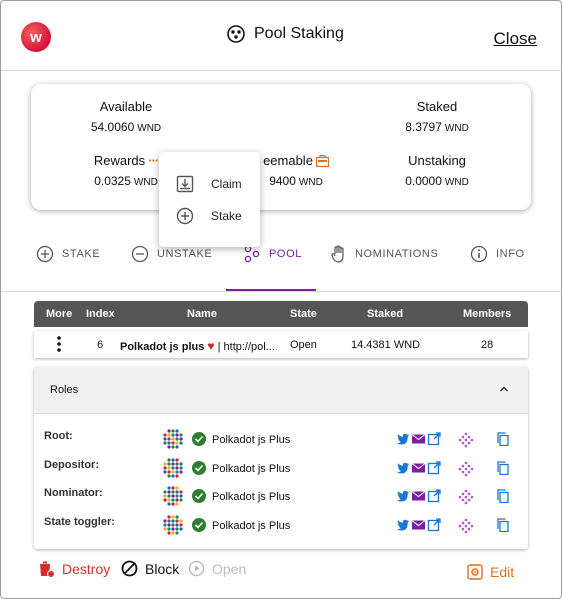 This screenshot has height=599, width=562. I want to click on tab-bar: STAKE UNSTAKE POOL NOMINATIONS INFO, so click(281, 262).